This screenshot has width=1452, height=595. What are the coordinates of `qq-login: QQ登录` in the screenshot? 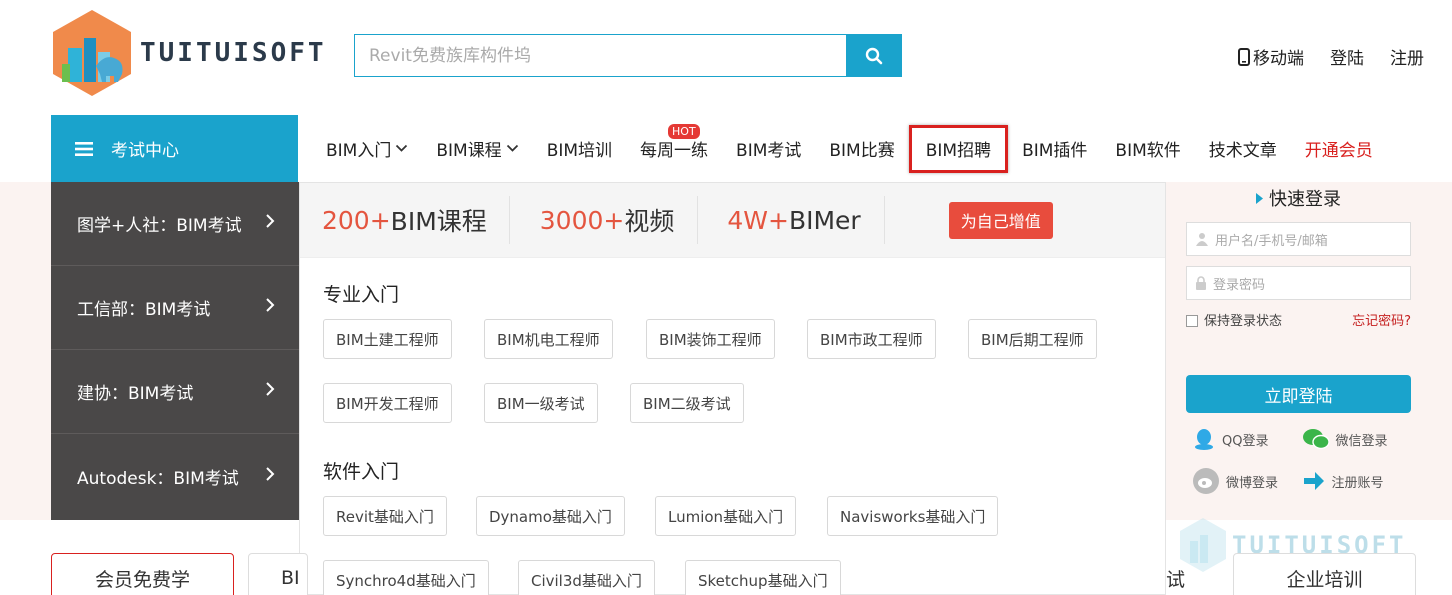 It's located at (1247, 439).